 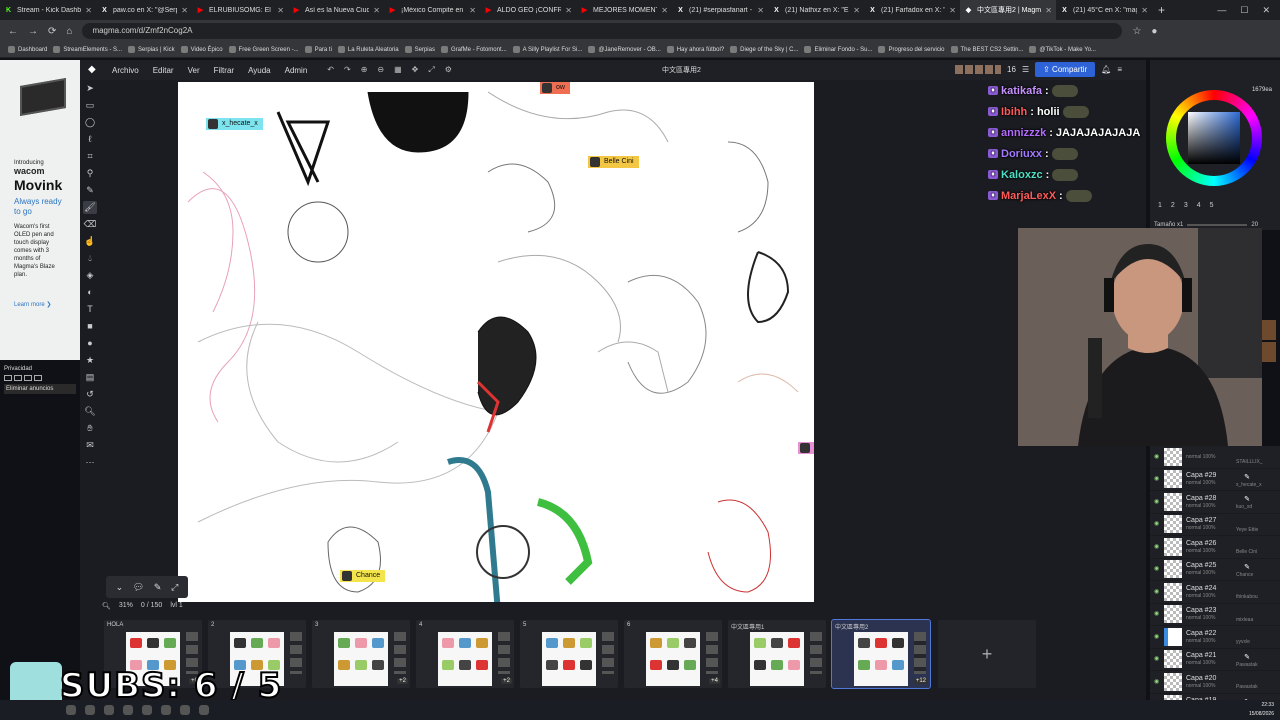 What do you see at coordinates (432, 10) in the screenshot?
I see `tab-4: ▶ ¡México Compite en la ✕` at bounding box center [432, 10].